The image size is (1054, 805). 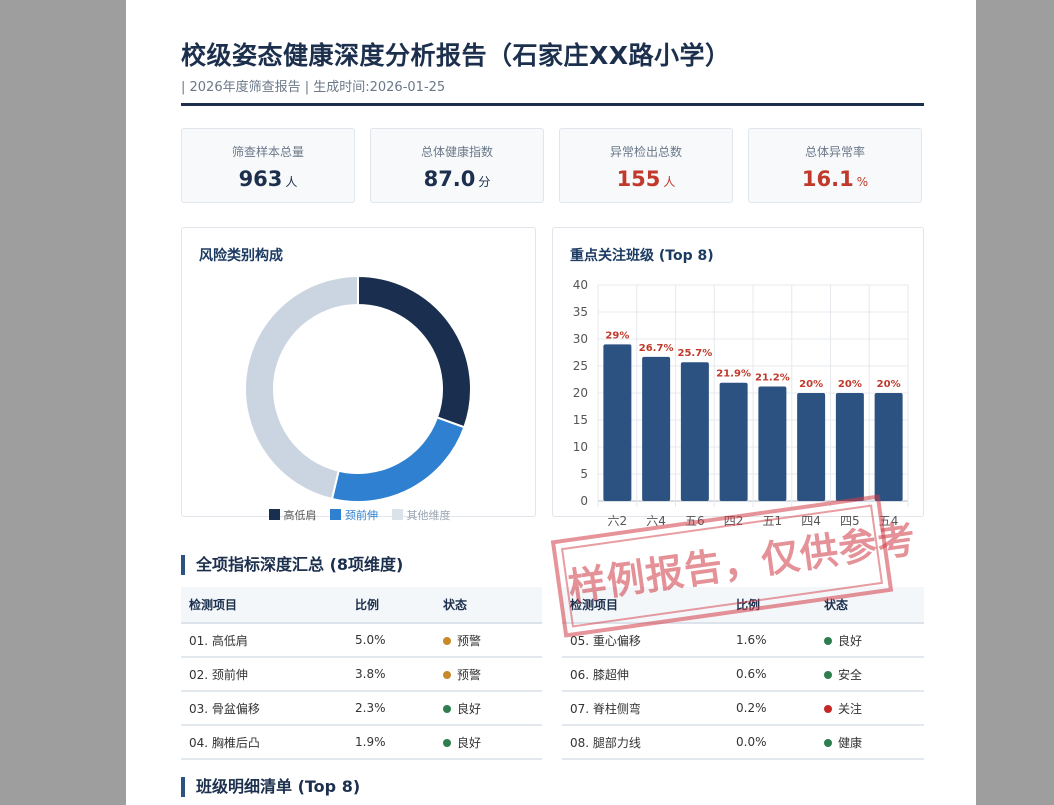 What do you see at coordinates (391, 605) in the screenshot?
I see `column-header: 比例` at bounding box center [391, 605].